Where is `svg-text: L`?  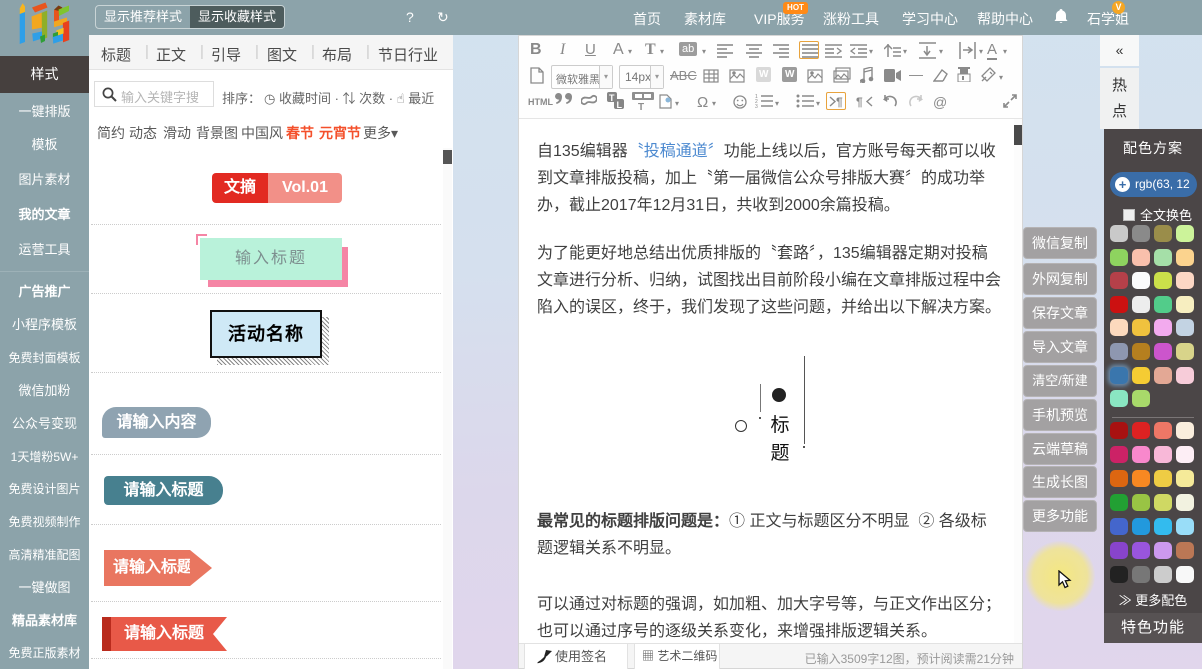 svg-text: L is located at coordinates (620, 105).